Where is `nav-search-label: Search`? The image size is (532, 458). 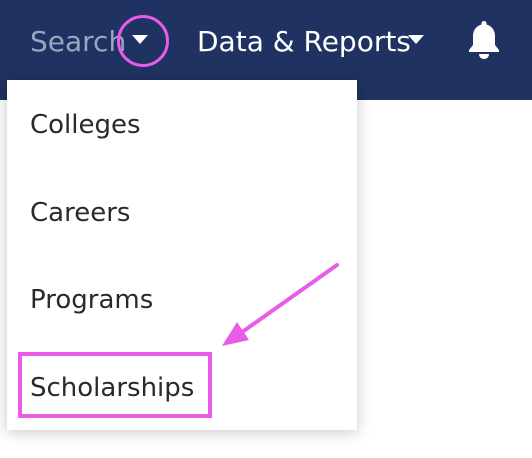
nav-search-label: Search is located at coordinates (78, 41).